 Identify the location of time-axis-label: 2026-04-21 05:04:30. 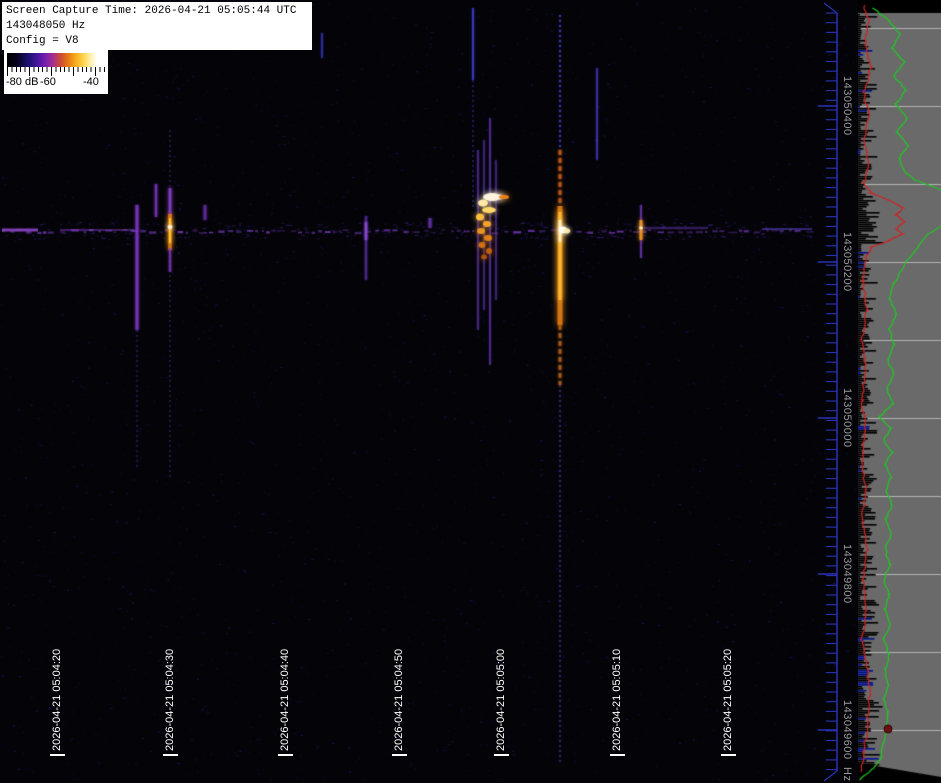
(170, 699).